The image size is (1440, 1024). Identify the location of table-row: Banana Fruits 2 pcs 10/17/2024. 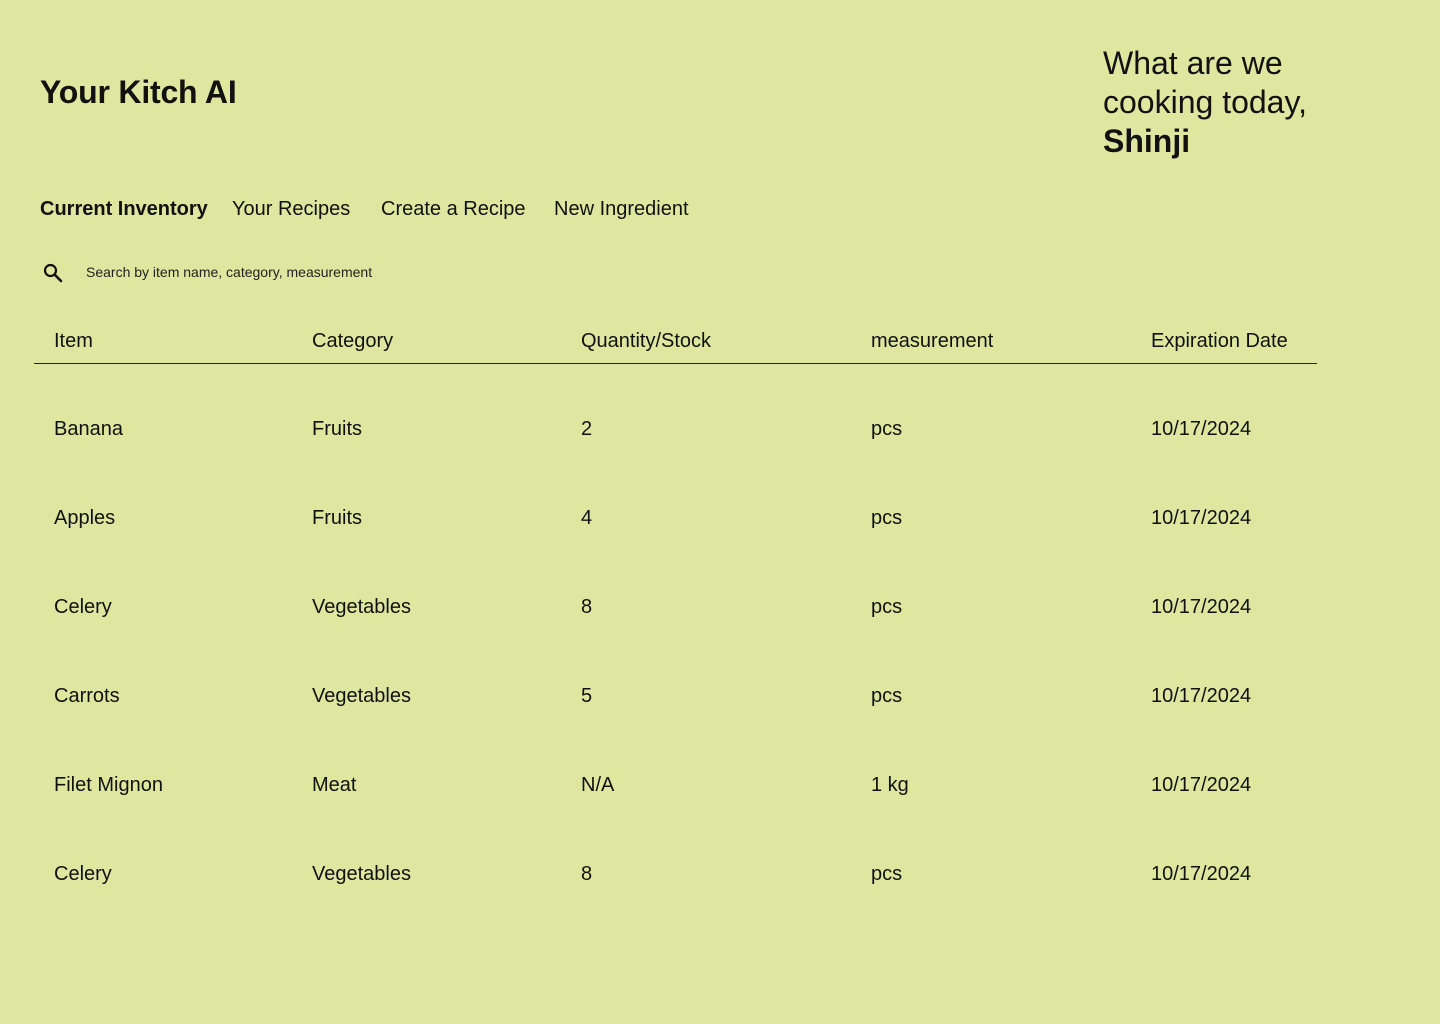
(675, 408).